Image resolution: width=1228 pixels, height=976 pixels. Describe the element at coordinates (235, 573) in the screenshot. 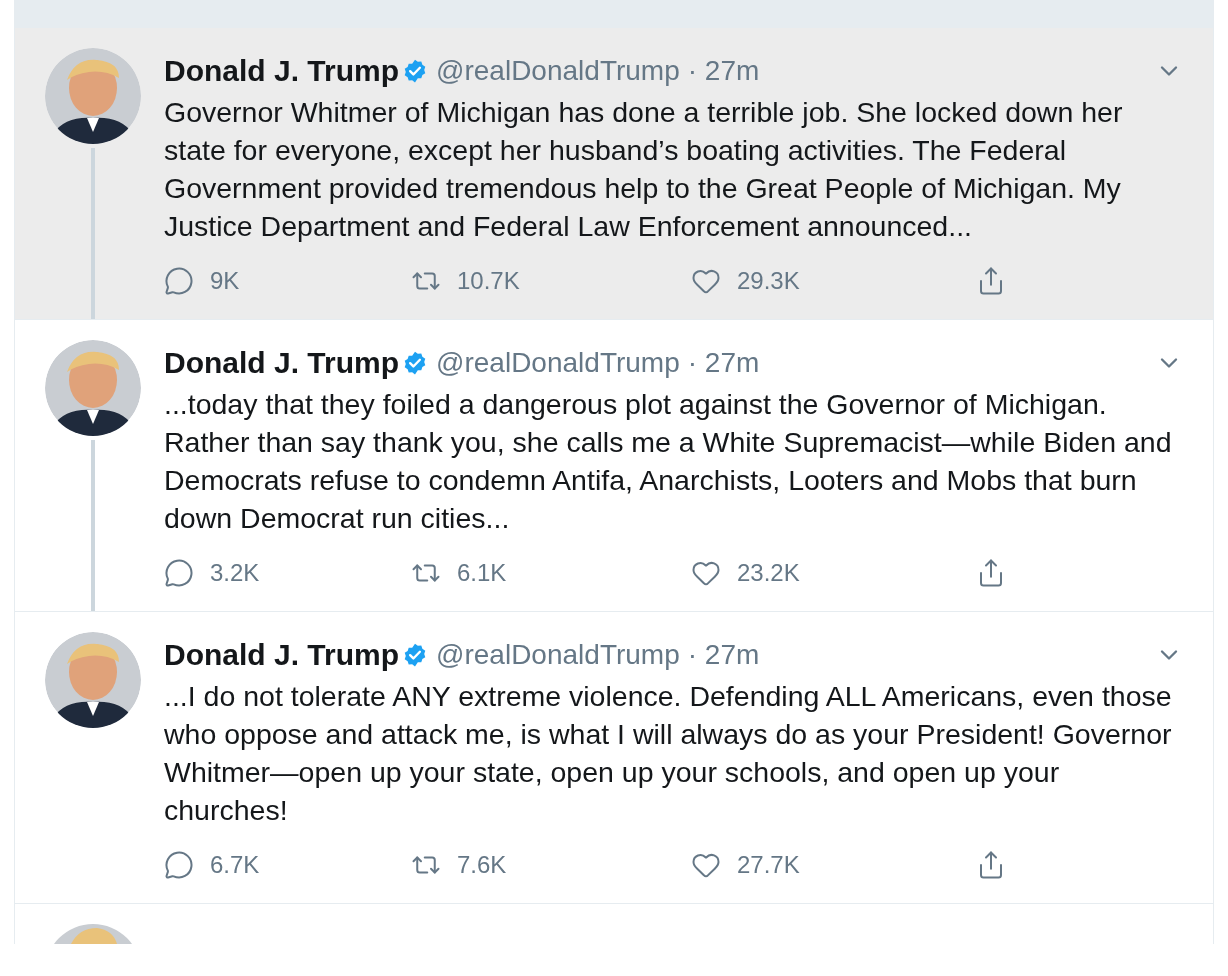

I see `reply-count: 3.2K` at that location.